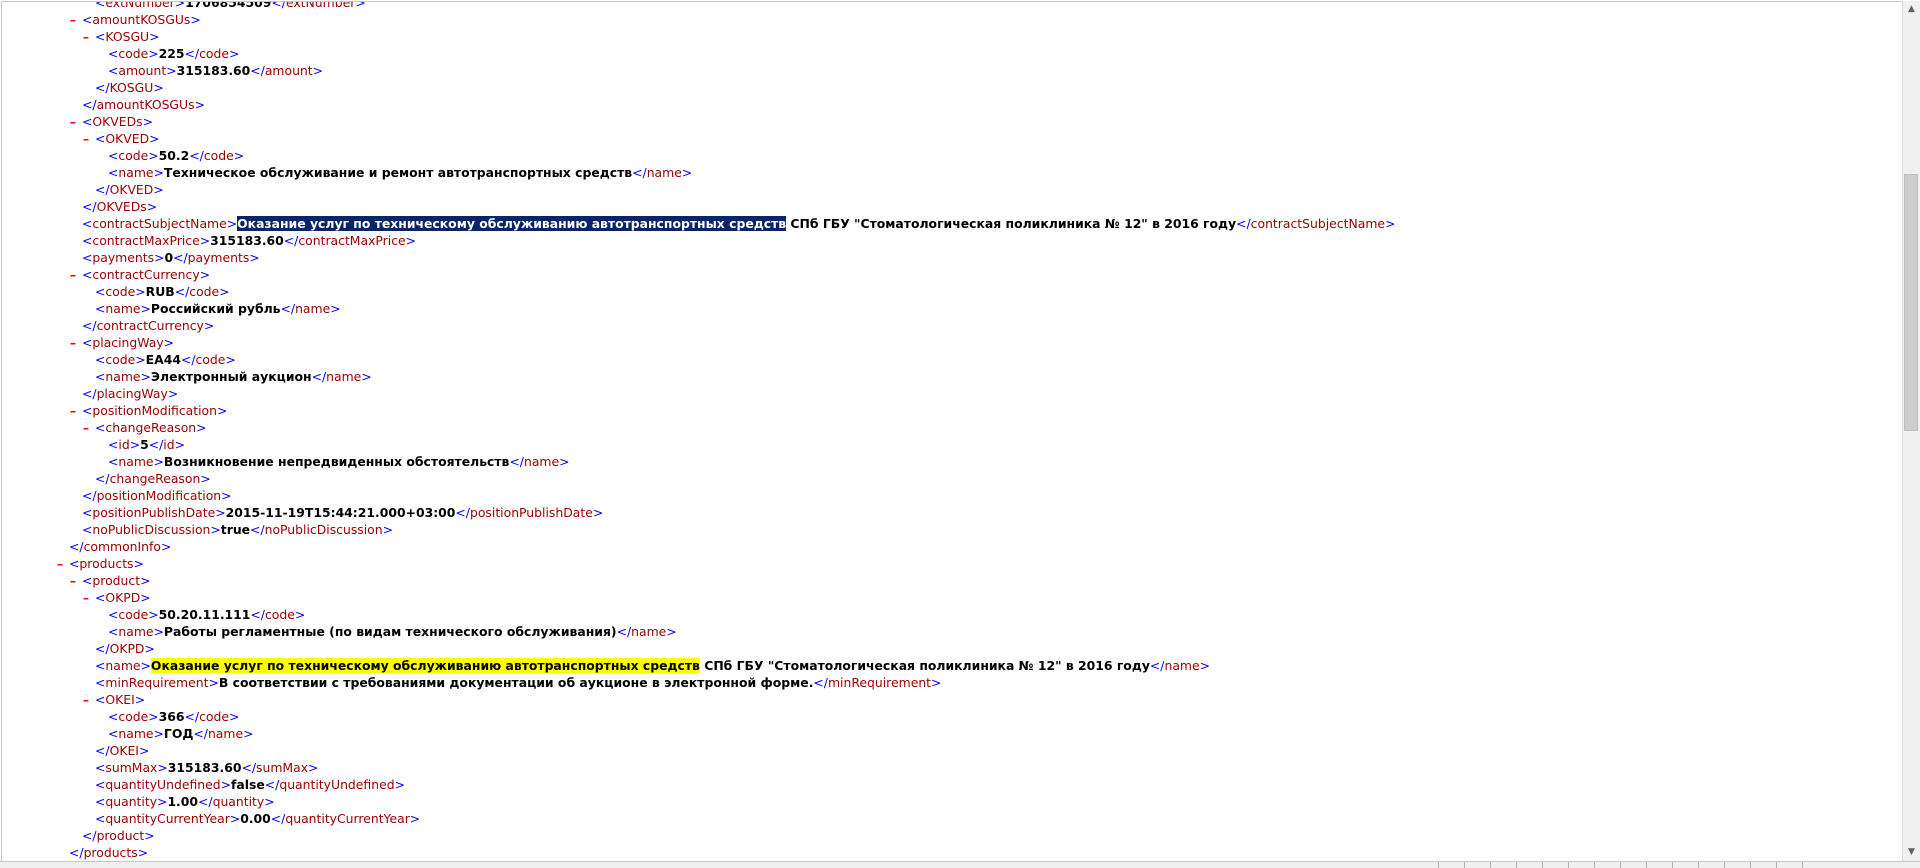  What do you see at coordinates (165, 359) in the screenshot?
I see `xml-line: <code>EA44</code>` at bounding box center [165, 359].